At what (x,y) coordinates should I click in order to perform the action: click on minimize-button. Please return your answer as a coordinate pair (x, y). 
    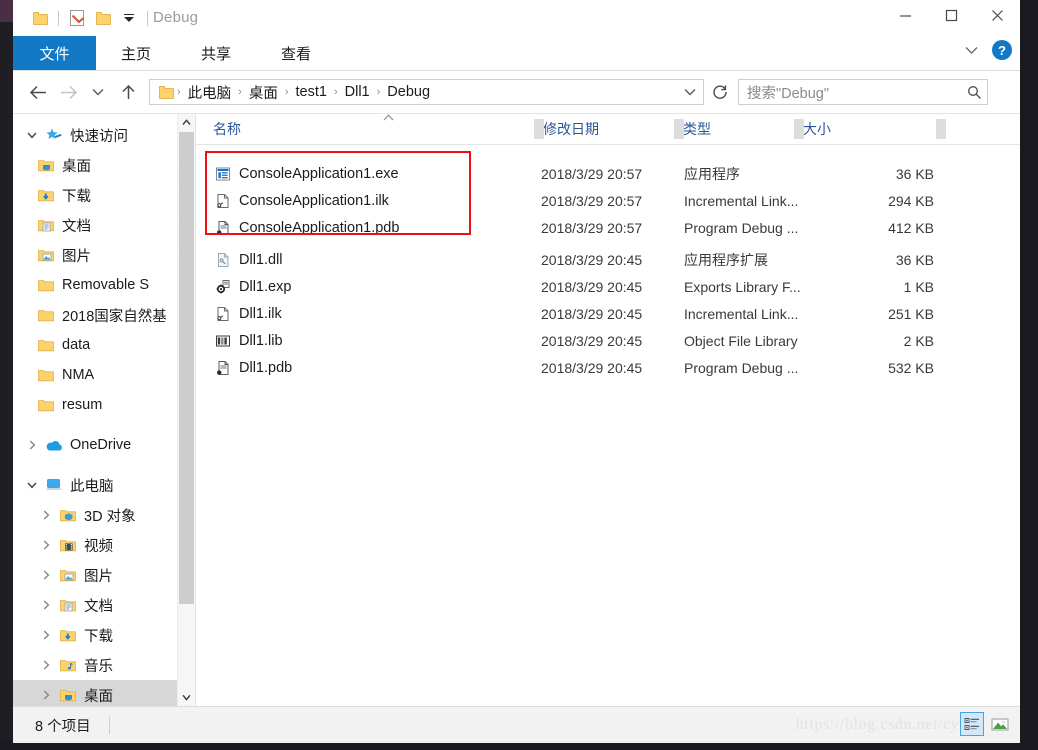
    Looking at the image, I should click on (905, 15).